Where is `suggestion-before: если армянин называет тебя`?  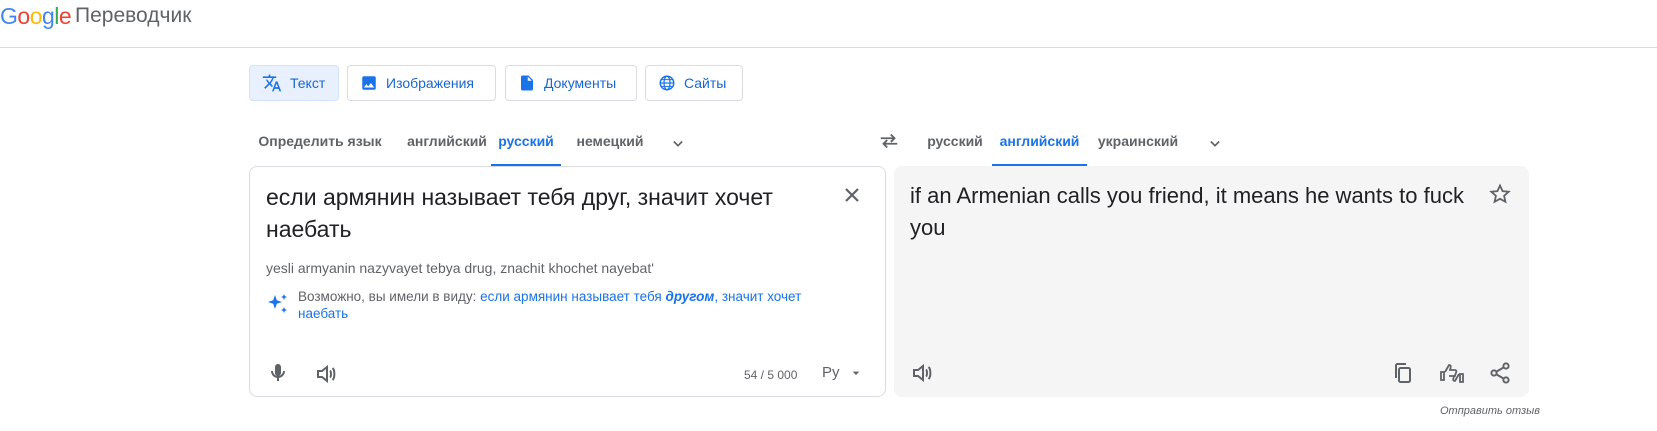
suggestion-before: если армянин называет тебя is located at coordinates (573, 296).